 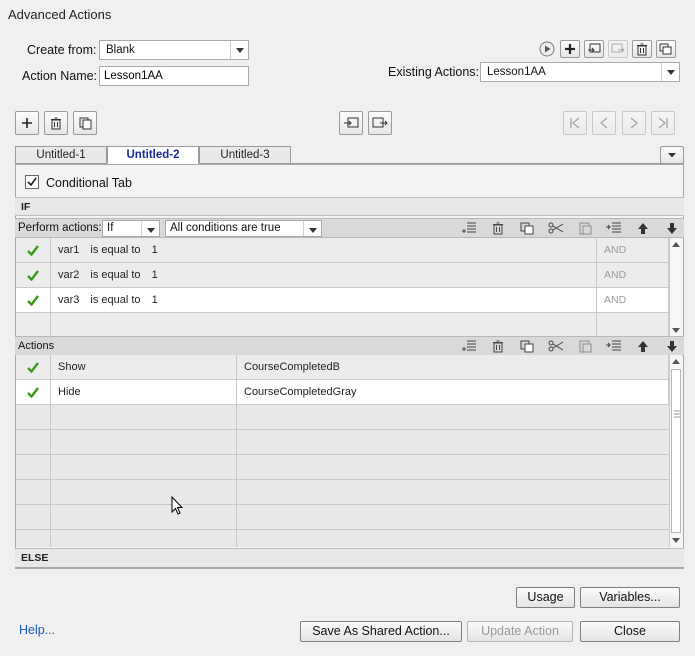 What do you see at coordinates (60, 228) in the screenshot?
I see `perform-actions-label: Perform actions:` at bounding box center [60, 228].